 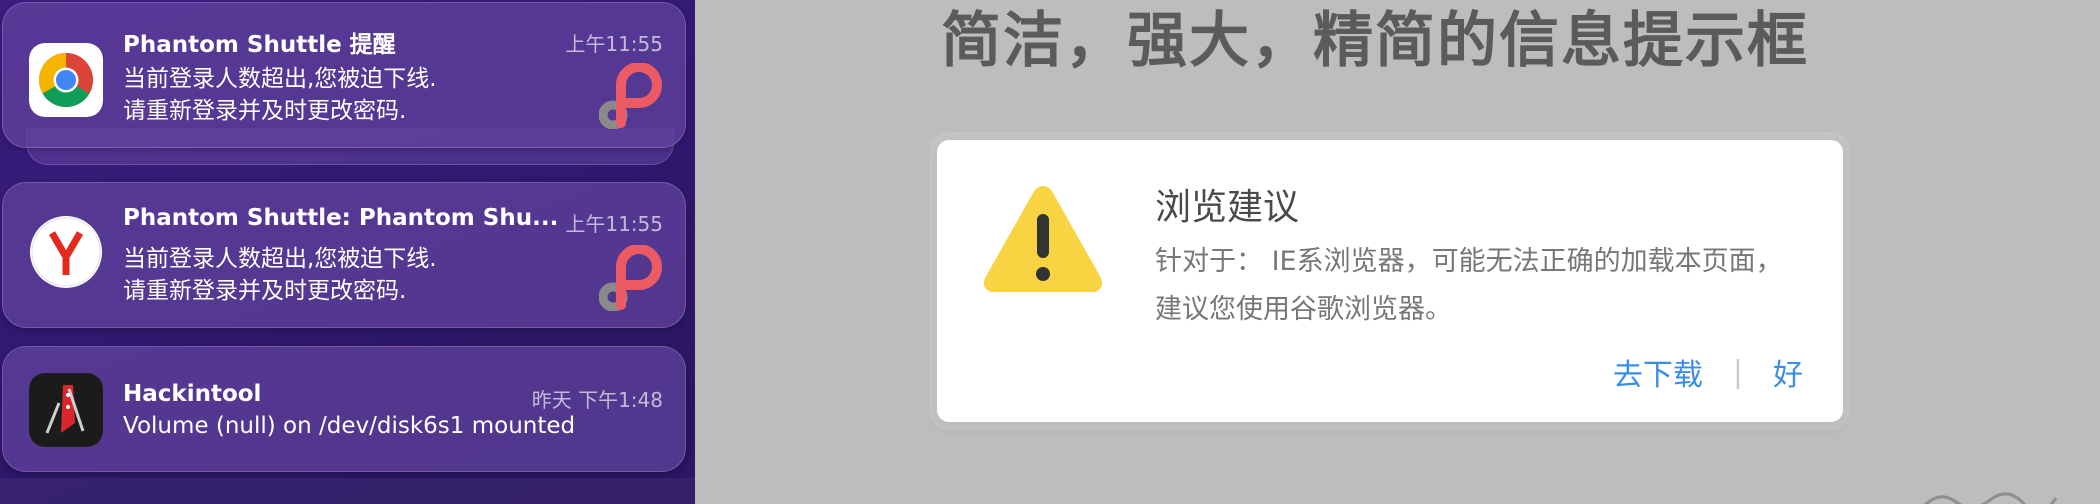 What do you see at coordinates (1227, 207) in the screenshot?
I see `dialog-title: 浏览建议` at bounding box center [1227, 207].